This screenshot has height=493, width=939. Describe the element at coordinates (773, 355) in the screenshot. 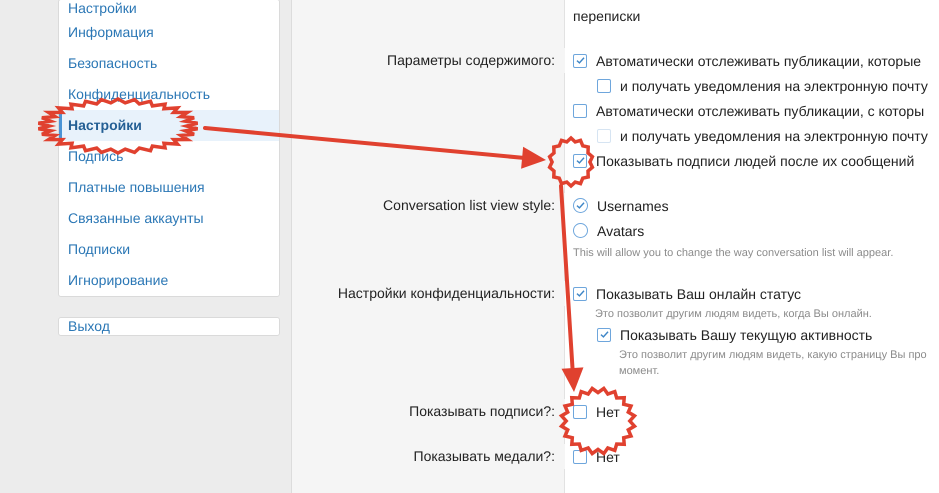

I see `option-hint: Это позволит другим людям видеть, какую страницу Вы про` at that location.